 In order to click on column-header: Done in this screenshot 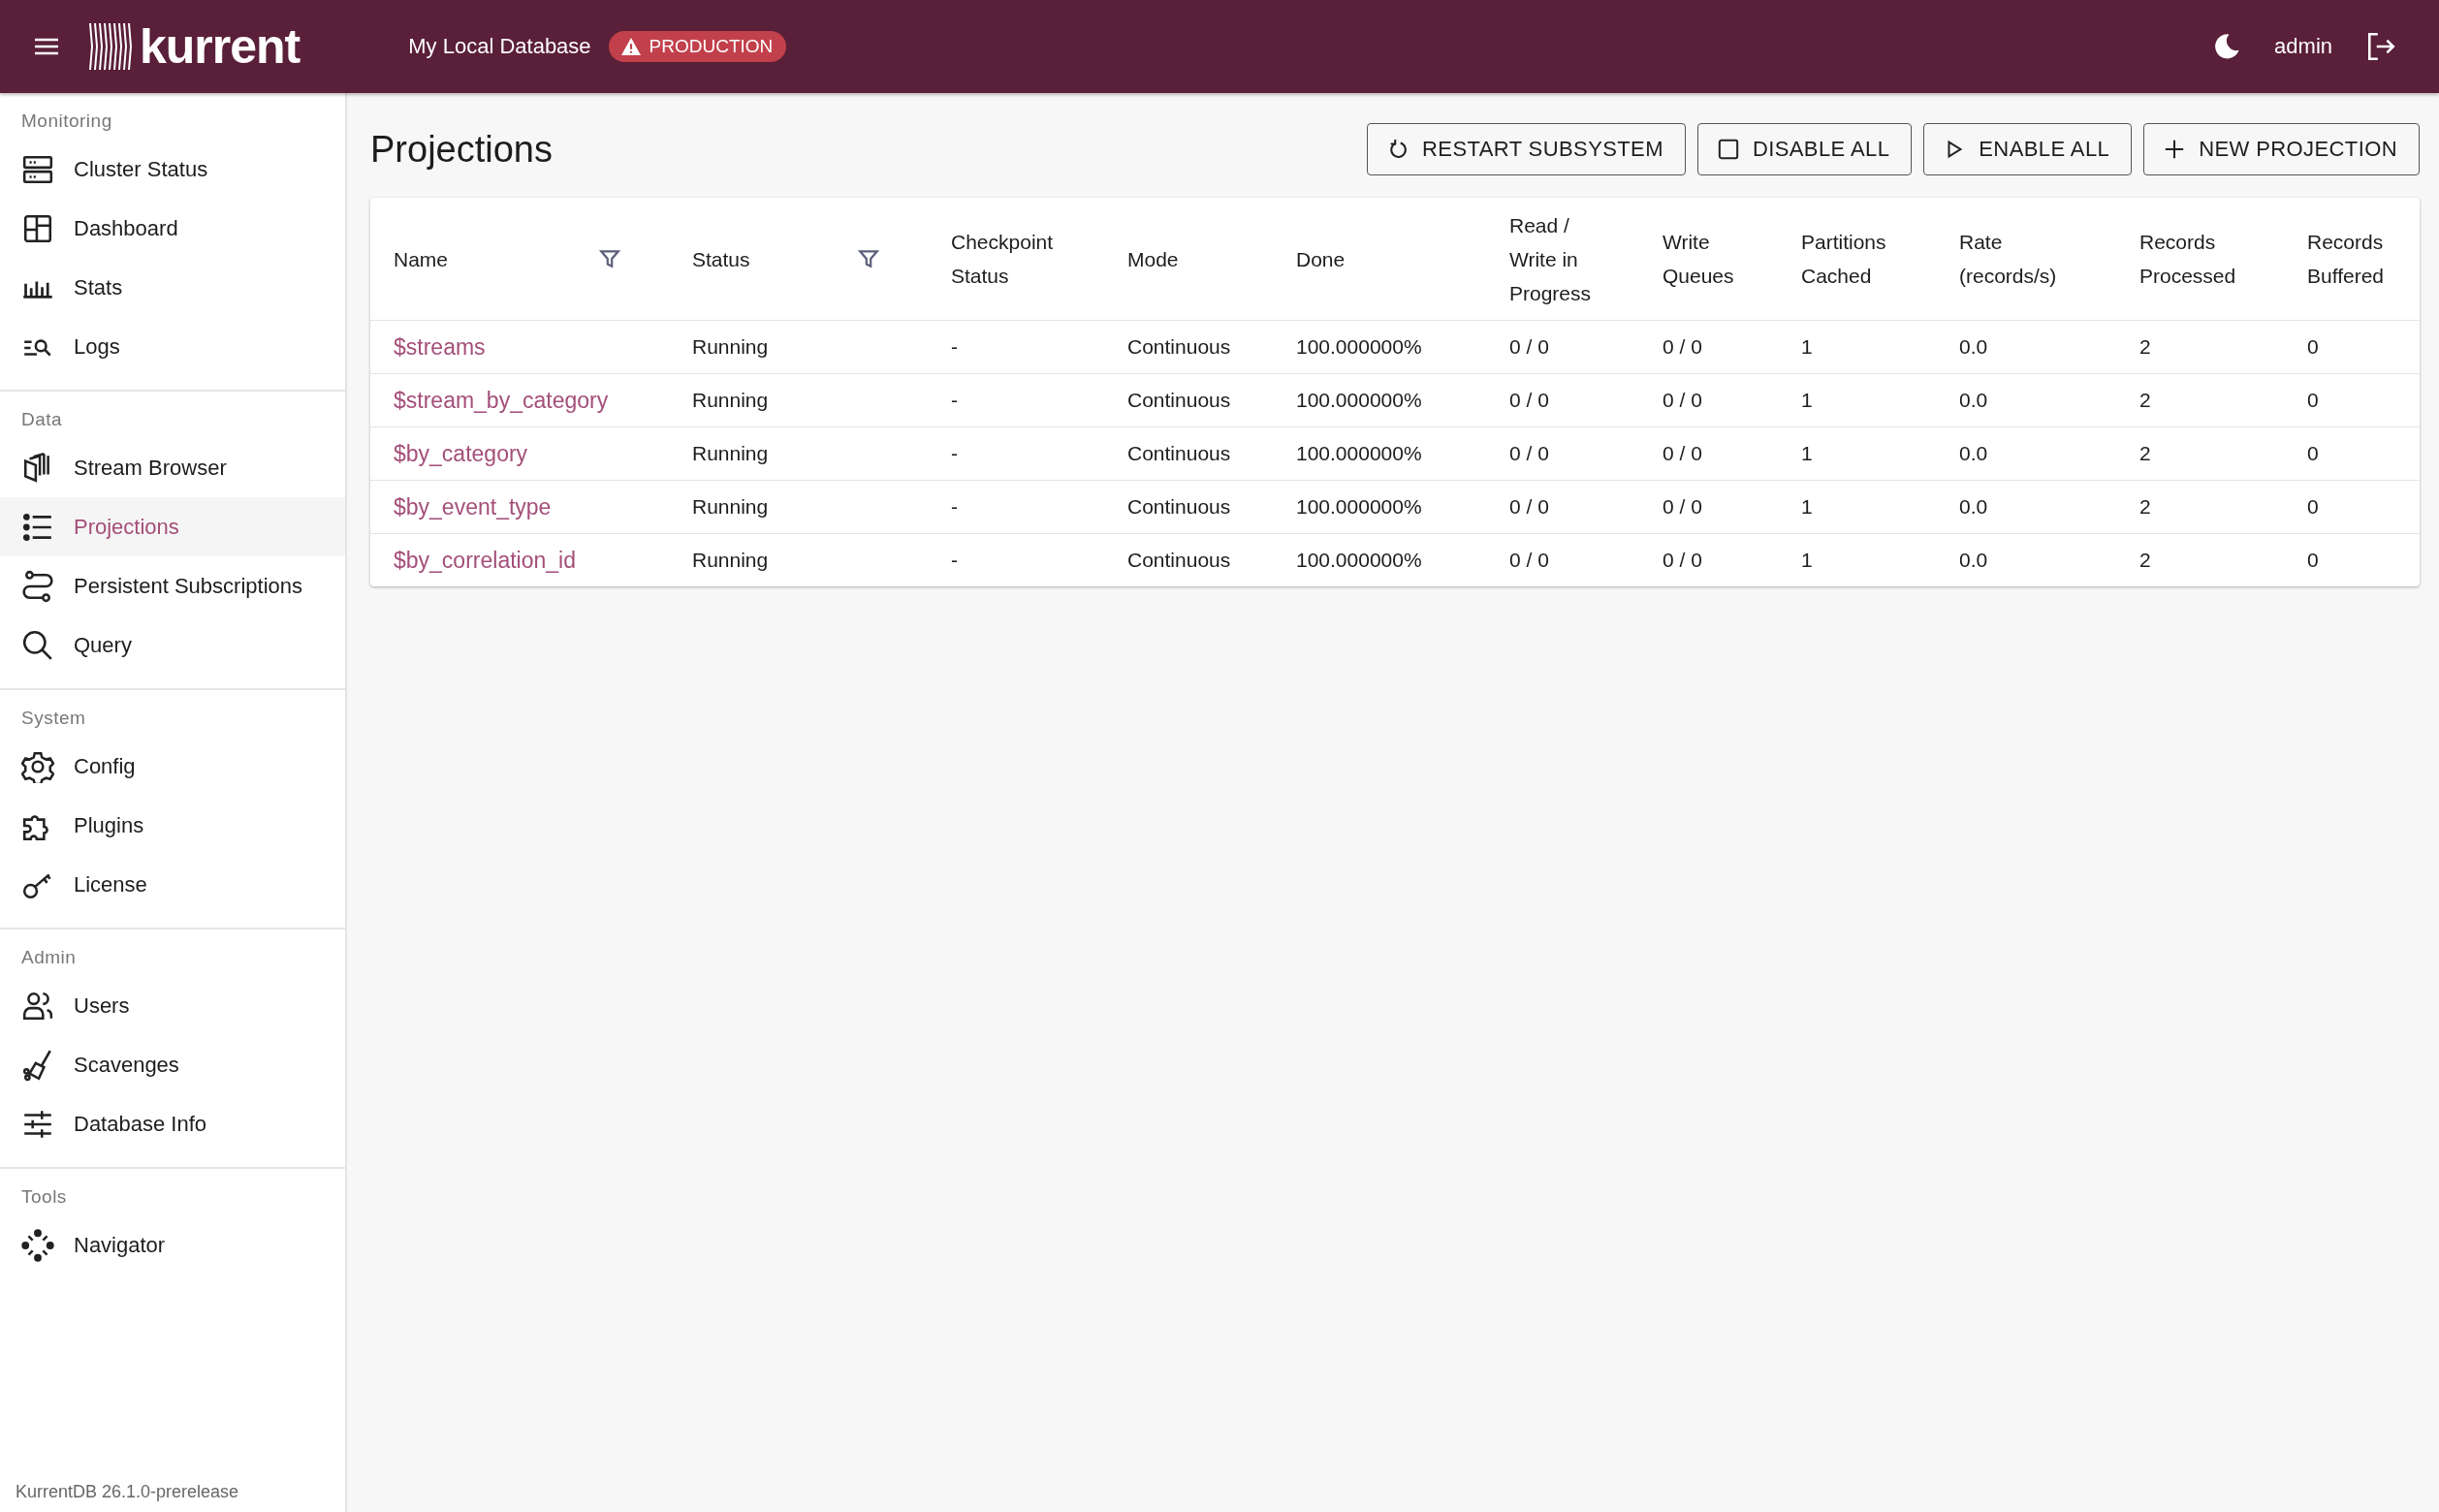, I will do `click(1321, 258)`.